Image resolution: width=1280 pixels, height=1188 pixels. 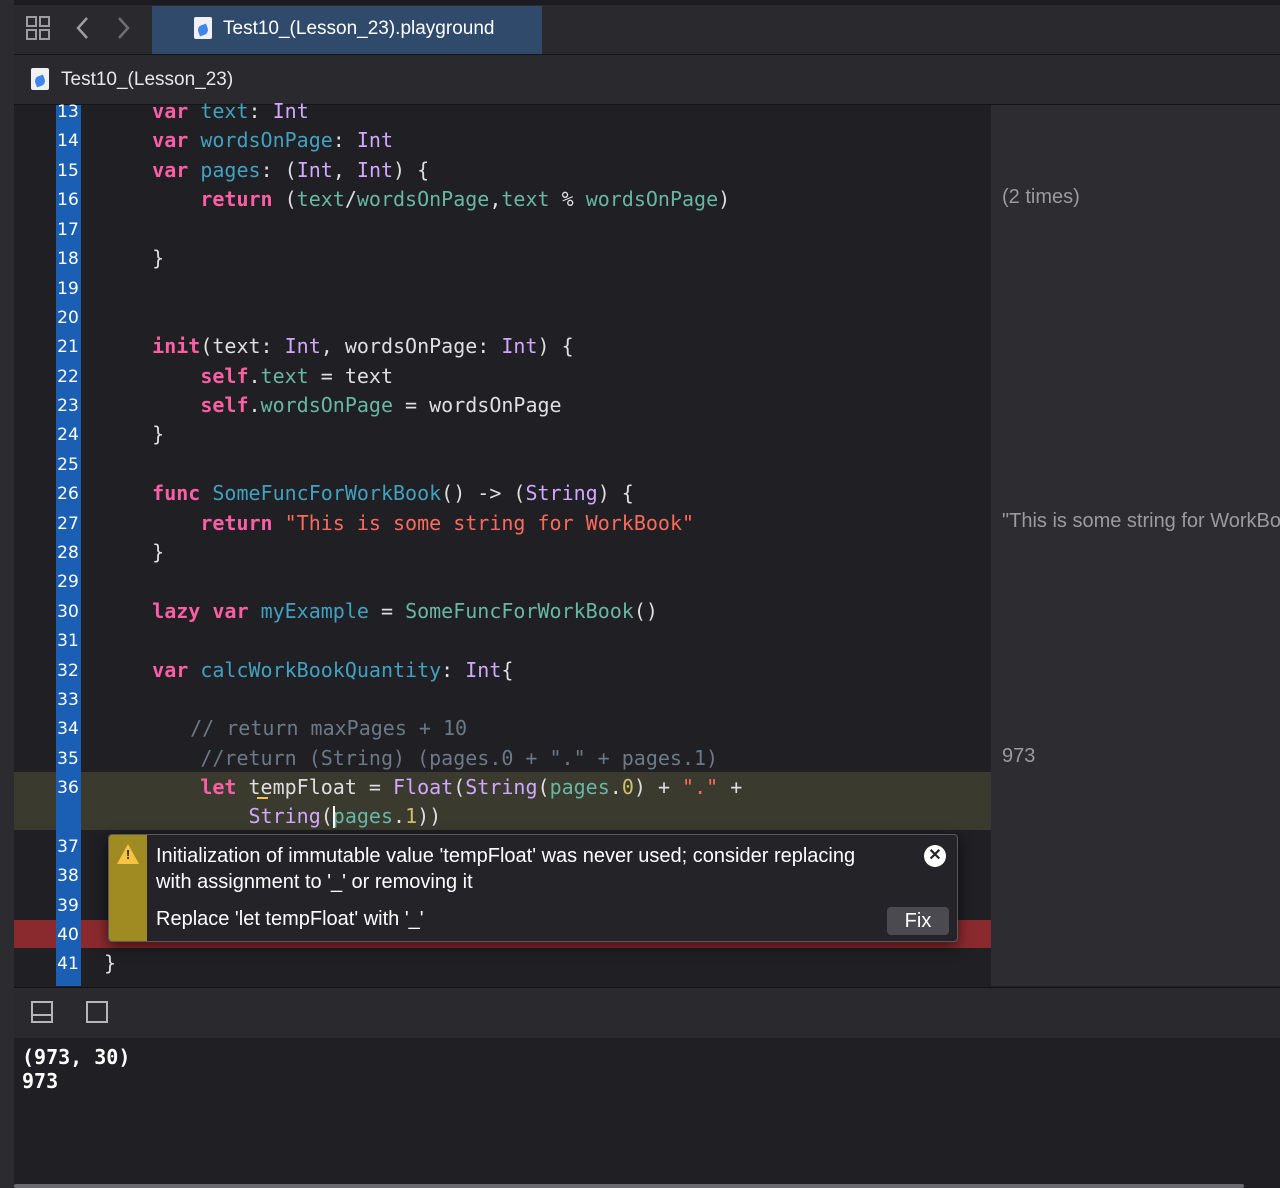 I want to click on code-token: =, so click(x=387, y=611).